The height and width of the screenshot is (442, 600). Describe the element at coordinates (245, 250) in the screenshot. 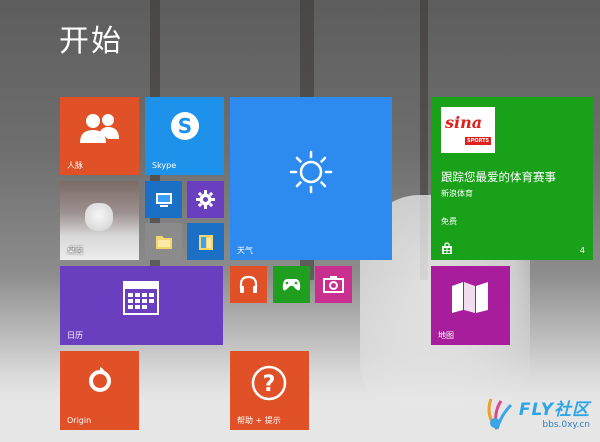

I see `tile-weather-label: 天气` at that location.